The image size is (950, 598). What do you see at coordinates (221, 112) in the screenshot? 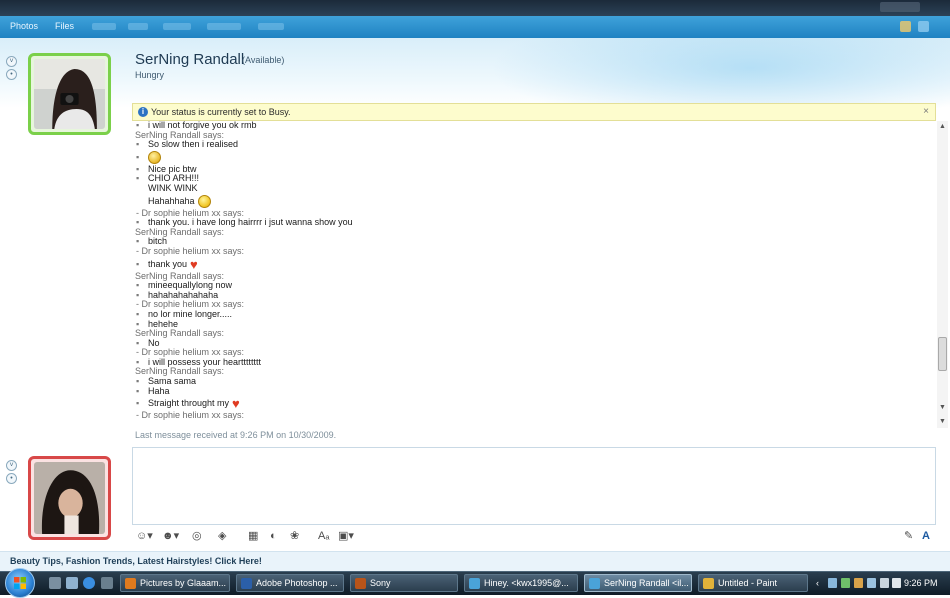
I see `status-notice-text: Your status is currently set to Busy.` at bounding box center [221, 112].